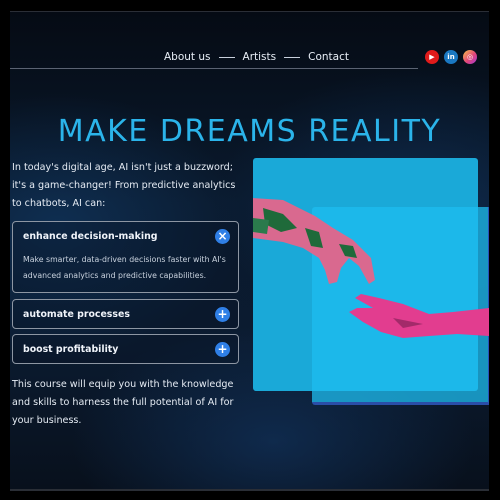 The image size is (500, 500). I want to click on accordion-item-automate: automate processes +, so click(125, 314).